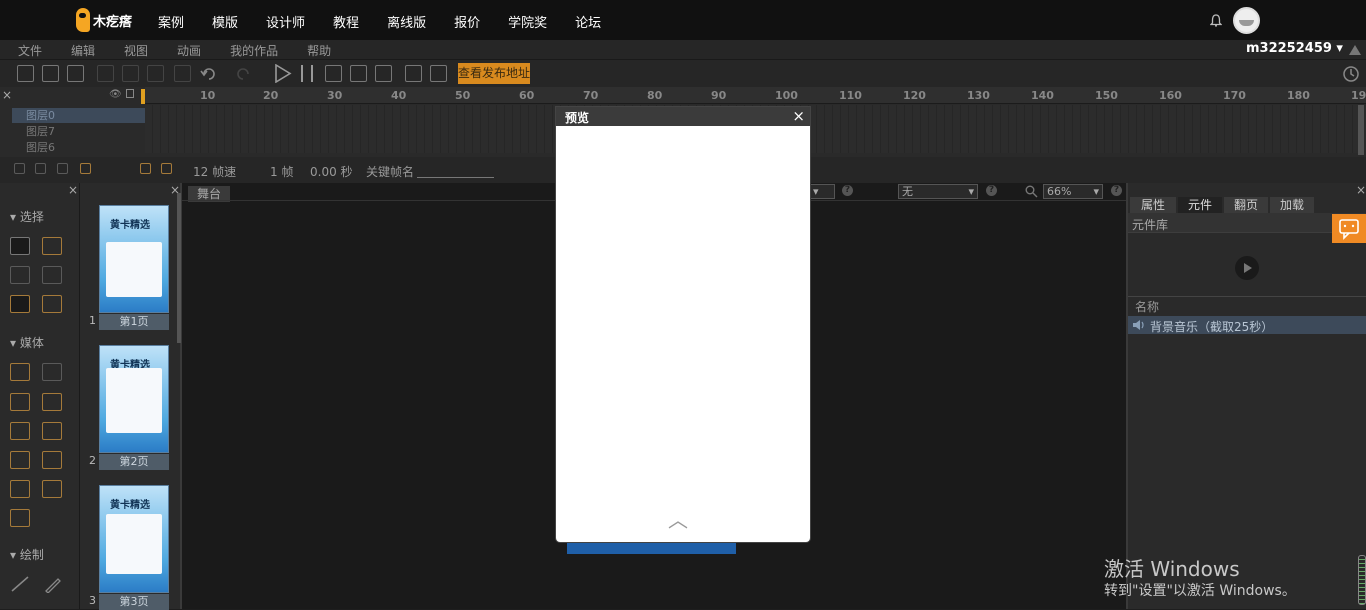 The image size is (1366, 610). Describe the element at coordinates (52, 275) in the screenshot. I see `zoom-tool-icon` at that location.